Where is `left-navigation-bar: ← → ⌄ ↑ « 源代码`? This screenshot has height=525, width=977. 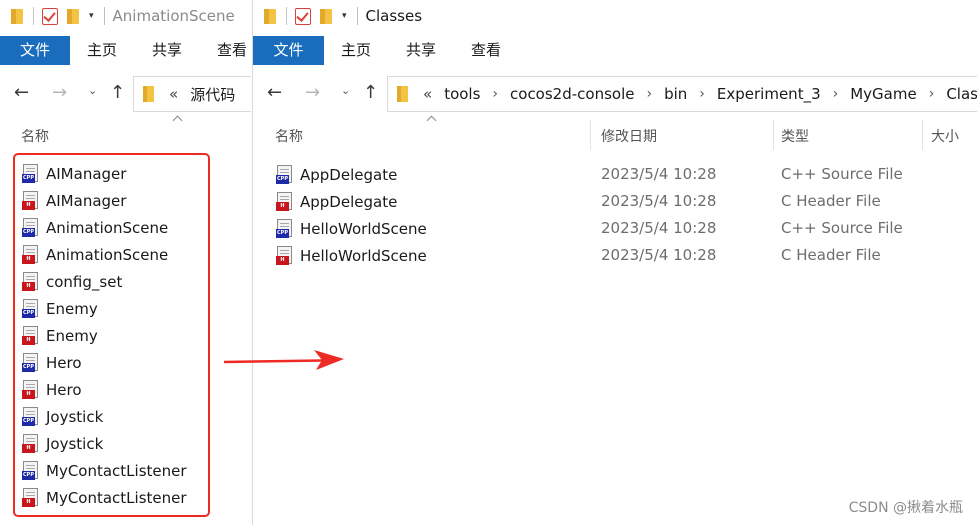
left-navigation-bar: ← → ⌄ ↑ « 源代码 is located at coordinates (125, 94).